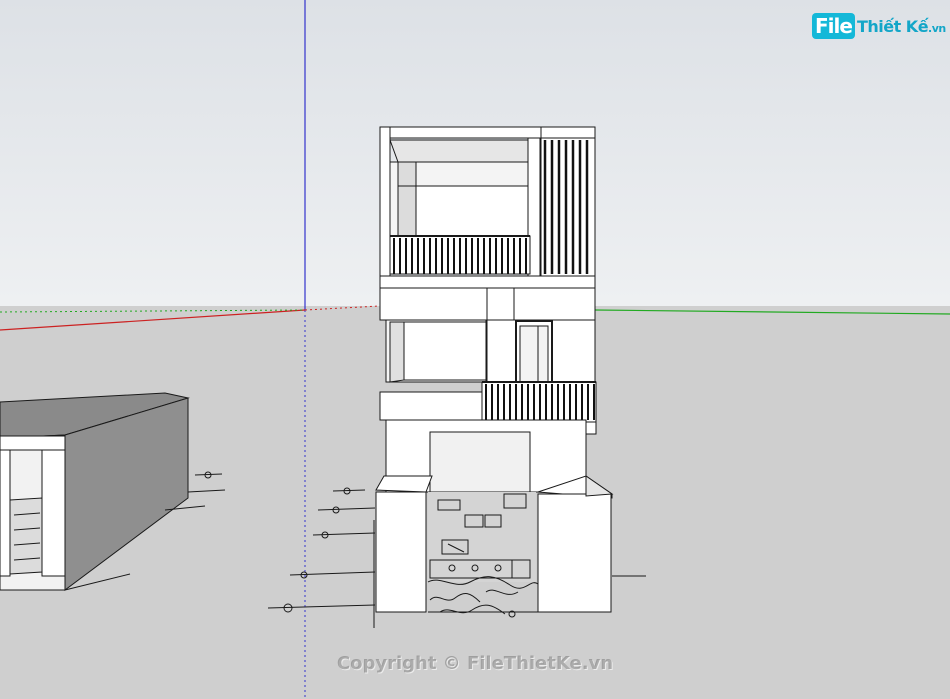 The width and height of the screenshot is (950, 699). What do you see at coordinates (26, 536) in the screenshot?
I see `left-building-floor-plan` at bounding box center [26, 536].